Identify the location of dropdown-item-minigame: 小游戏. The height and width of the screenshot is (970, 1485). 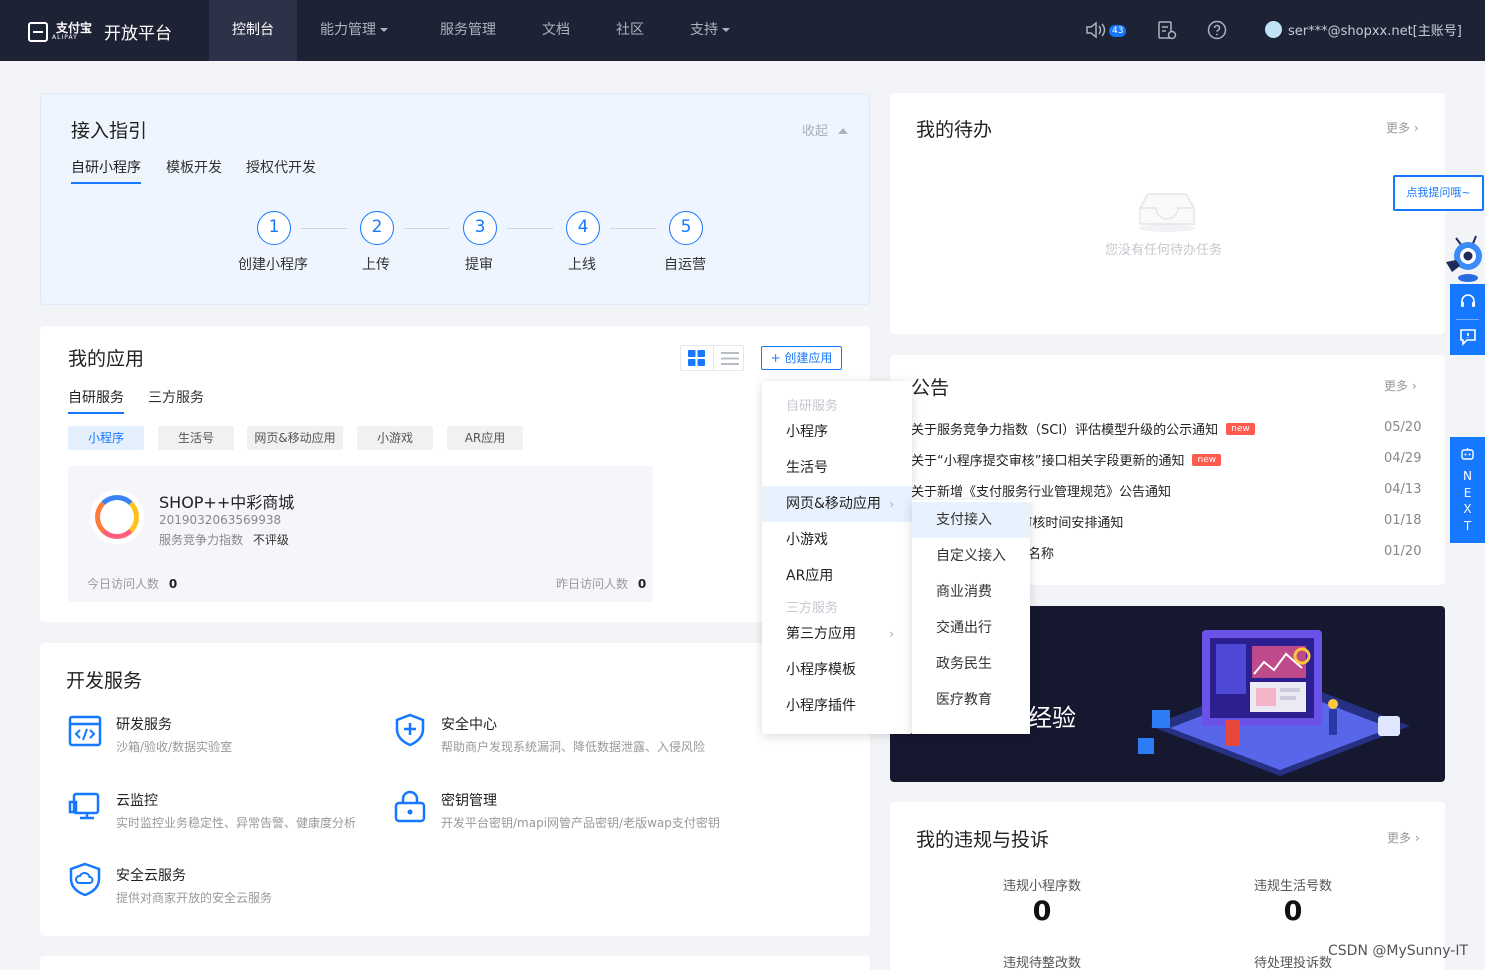
(837, 540).